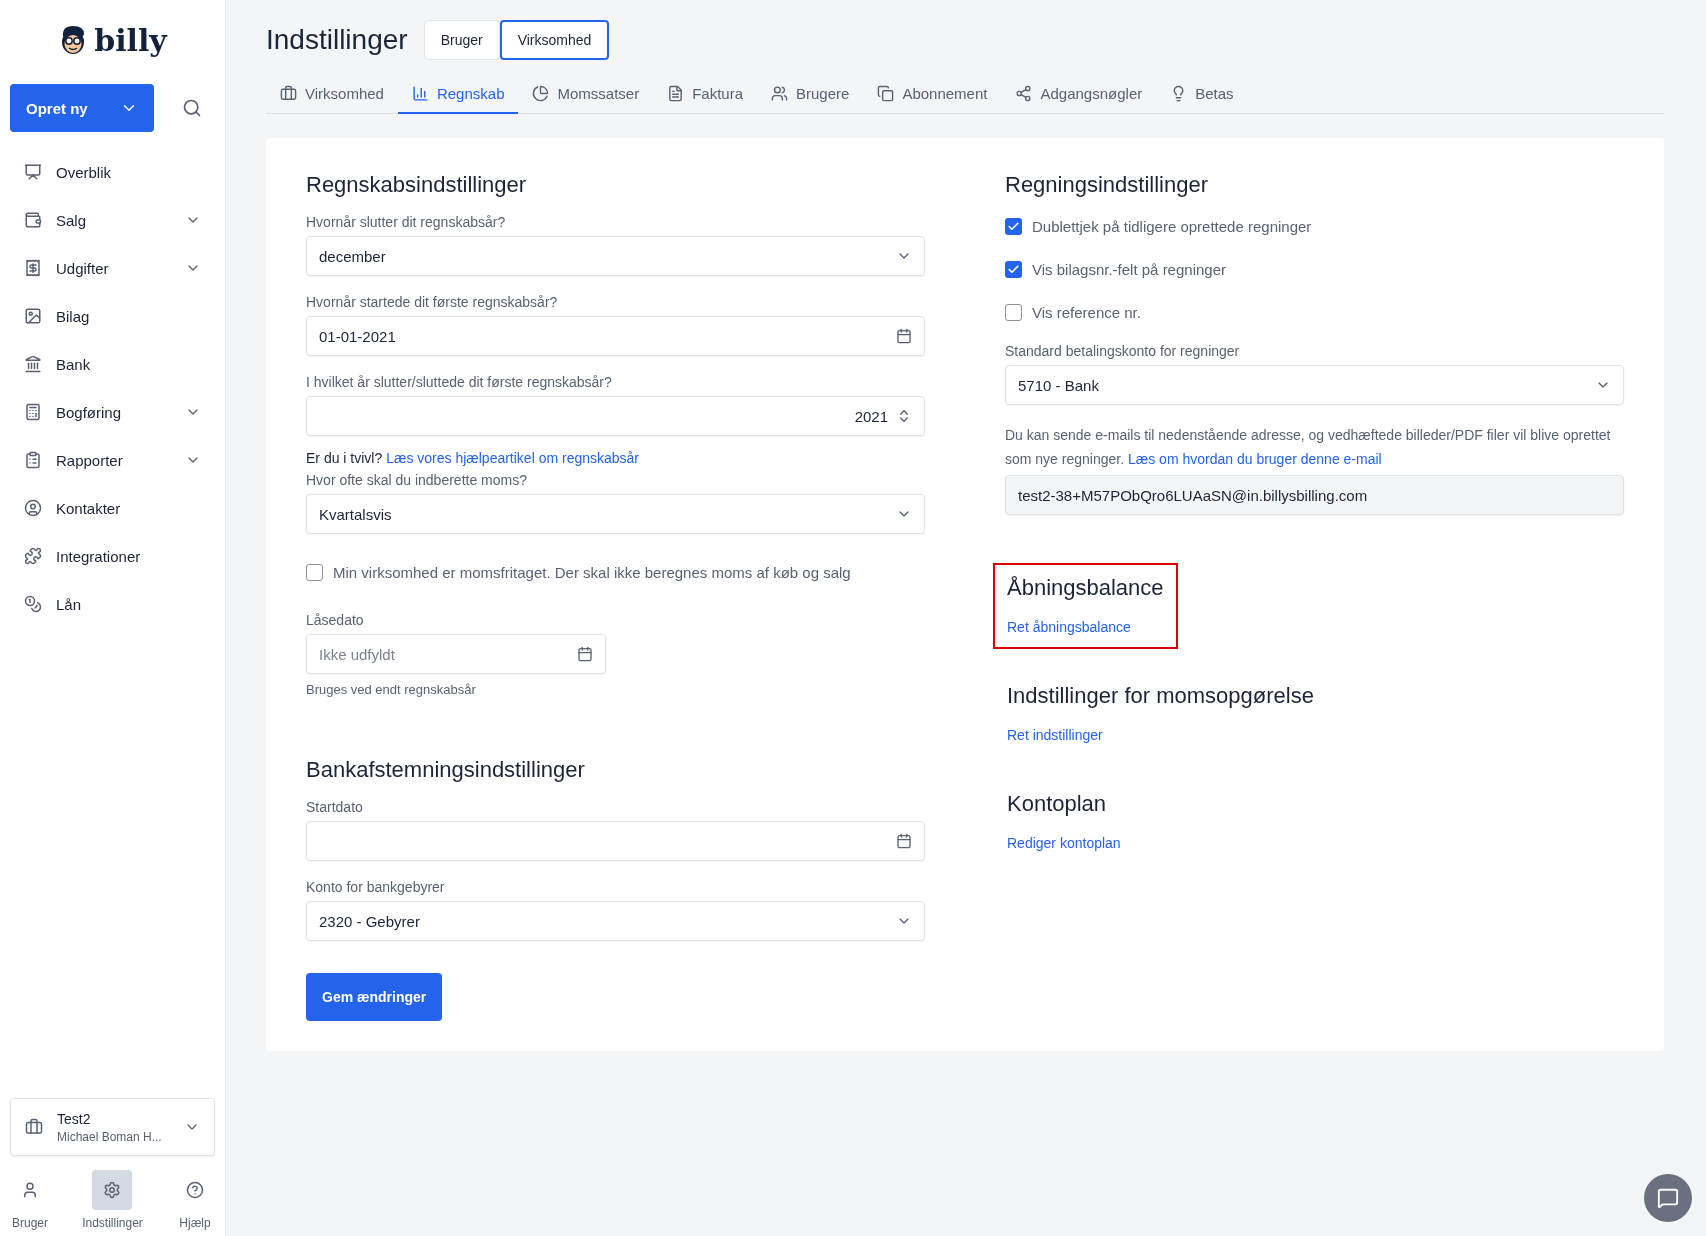 The image size is (1706, 1236). I want to click on nav-label: Indstillinger, so click(112, 1223).